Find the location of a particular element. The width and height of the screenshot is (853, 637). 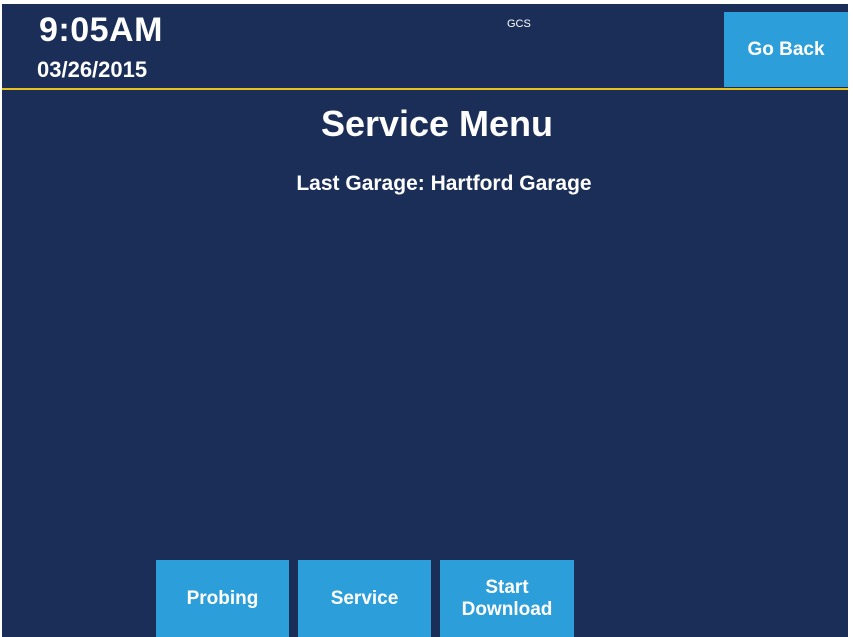

service-button: Service is located at coordinates (364, 598).